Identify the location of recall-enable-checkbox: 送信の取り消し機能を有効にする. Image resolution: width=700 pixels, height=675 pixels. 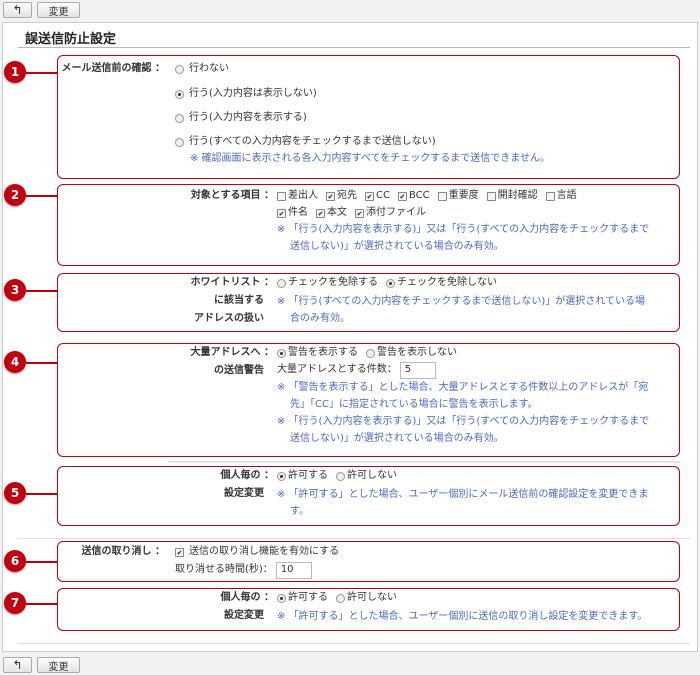
(257, 552).